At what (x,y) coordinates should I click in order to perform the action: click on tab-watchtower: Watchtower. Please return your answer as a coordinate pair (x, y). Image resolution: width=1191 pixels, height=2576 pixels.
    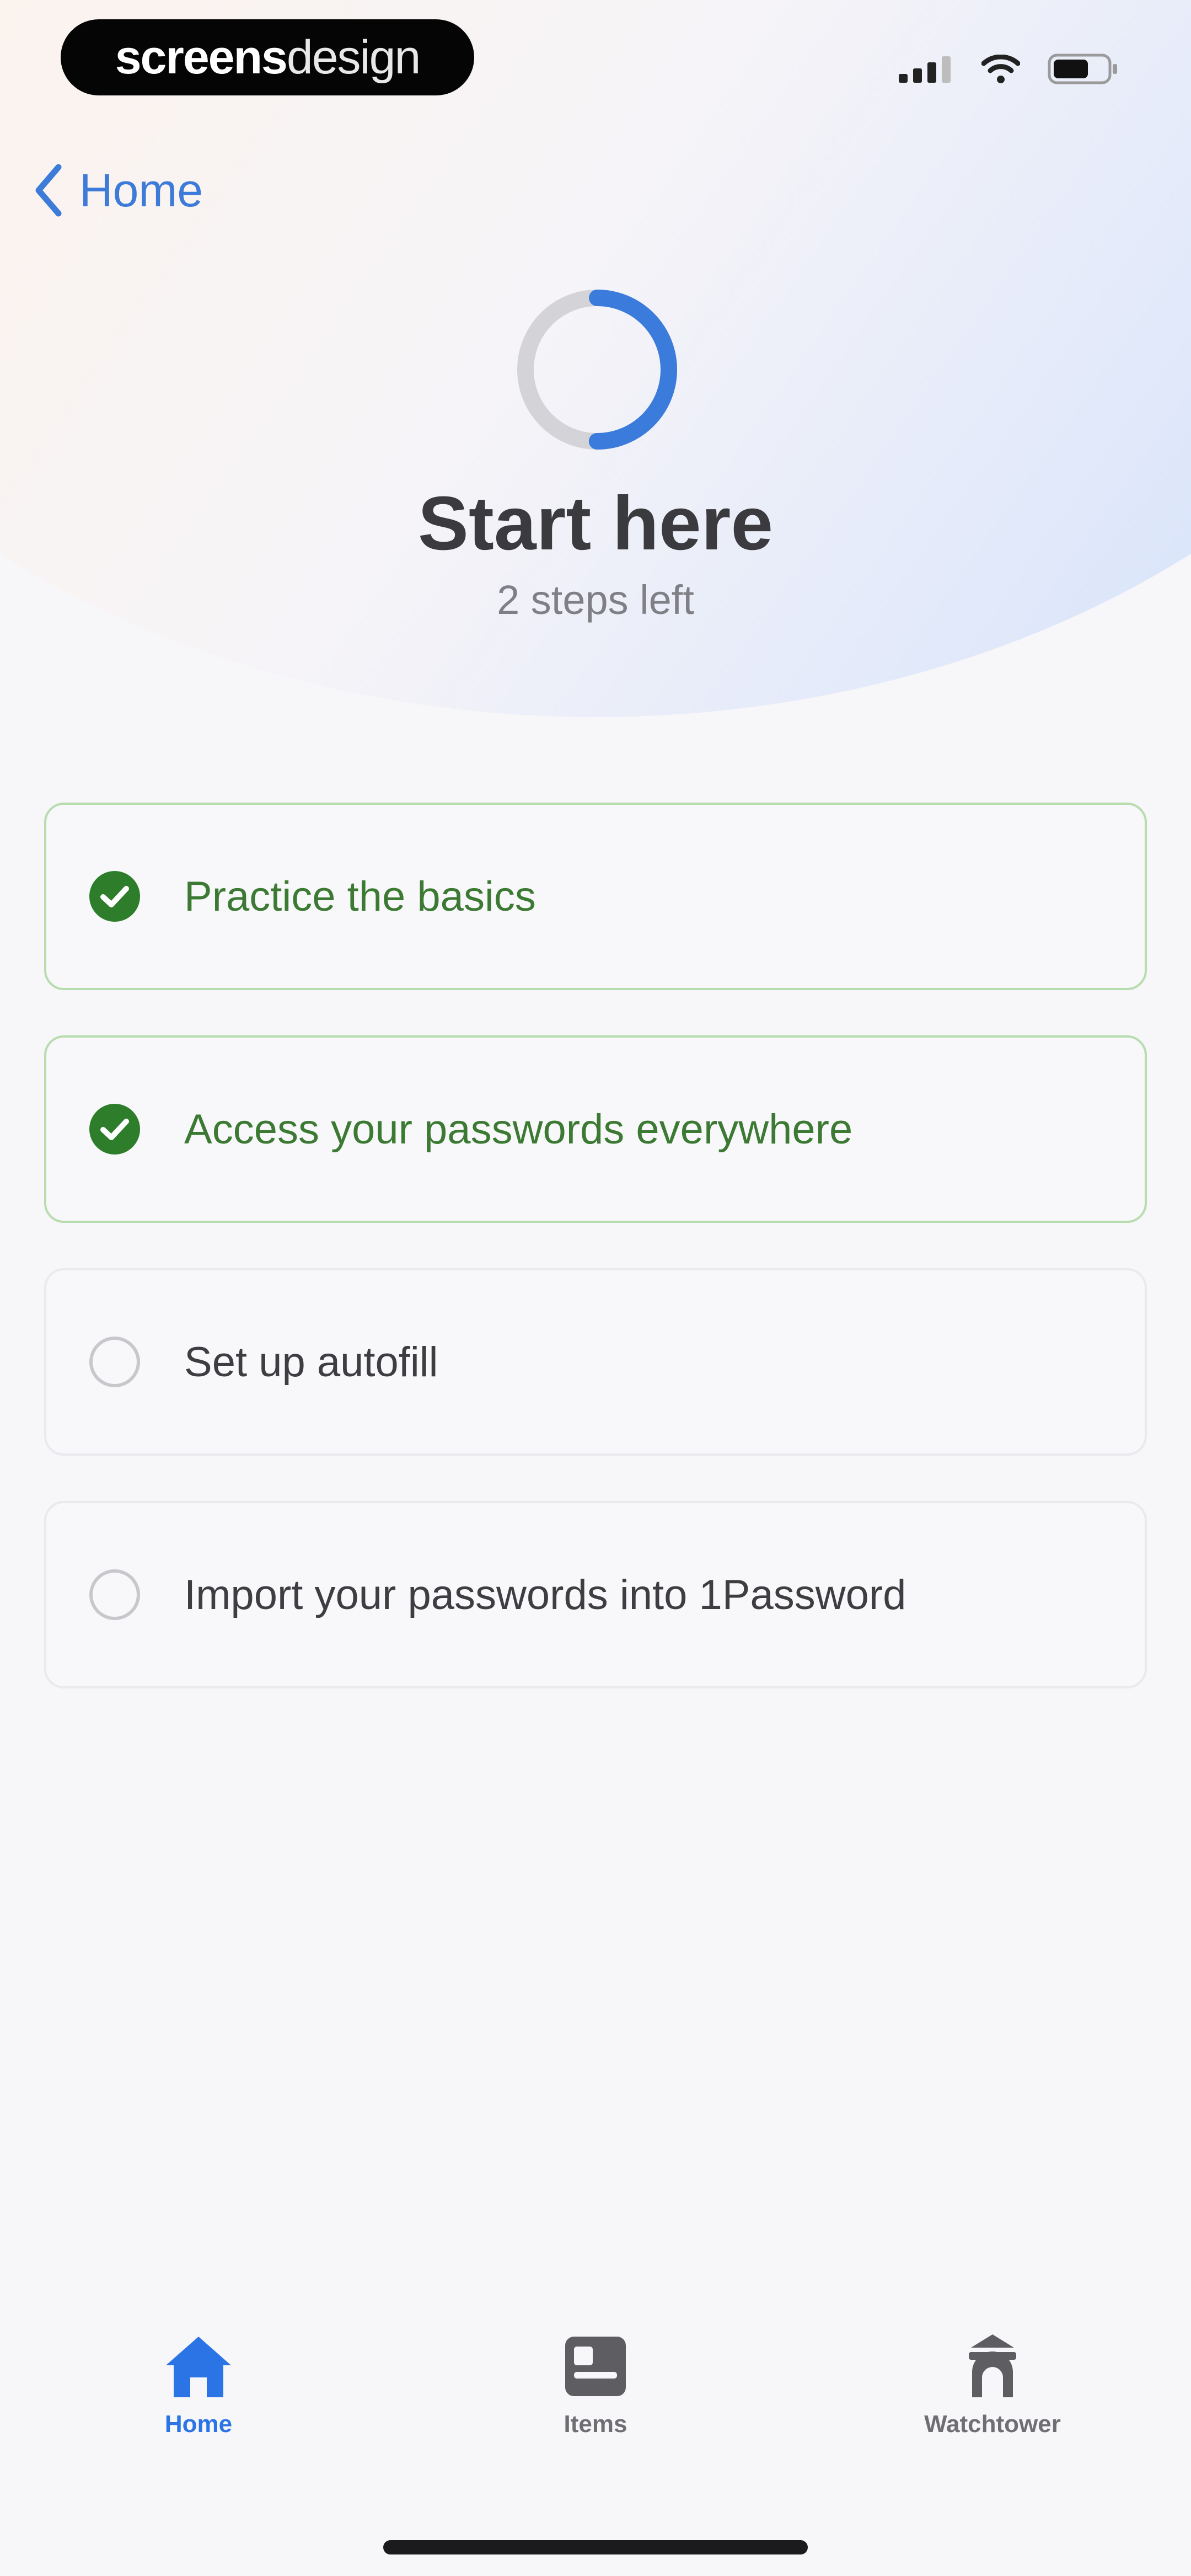
    Looking at the image, I should click on (993, 2385).